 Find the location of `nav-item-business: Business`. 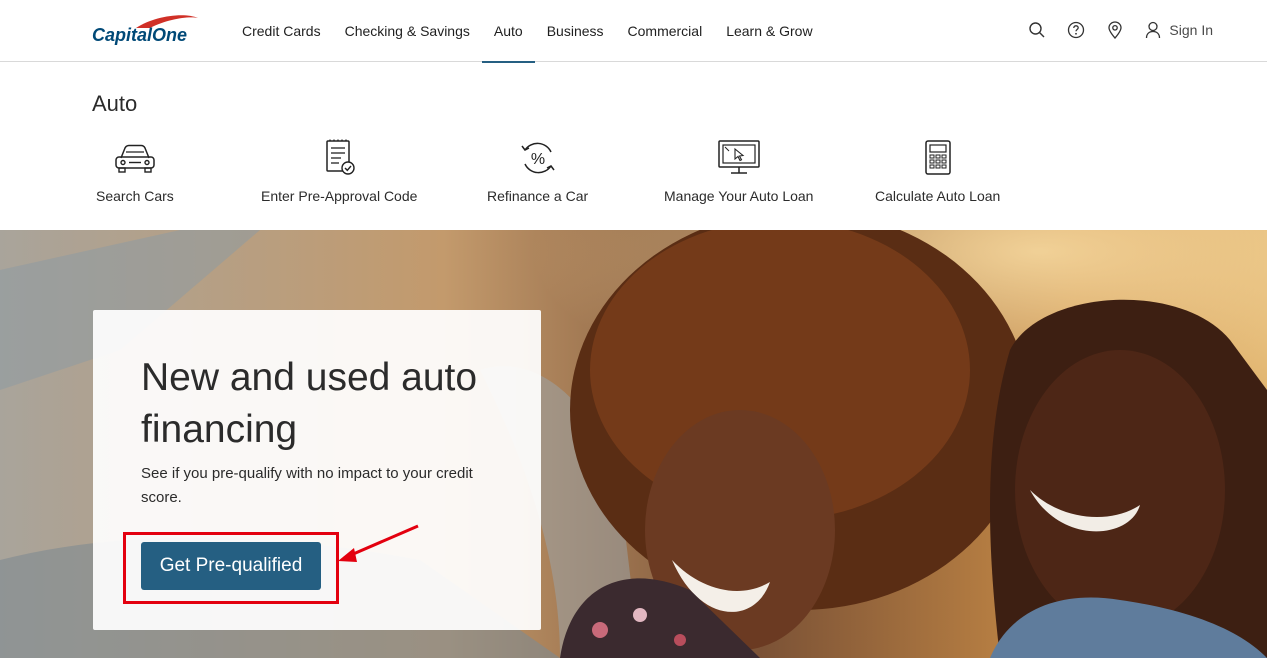

nav-item-business: Business is located at coordinates (575, 31).